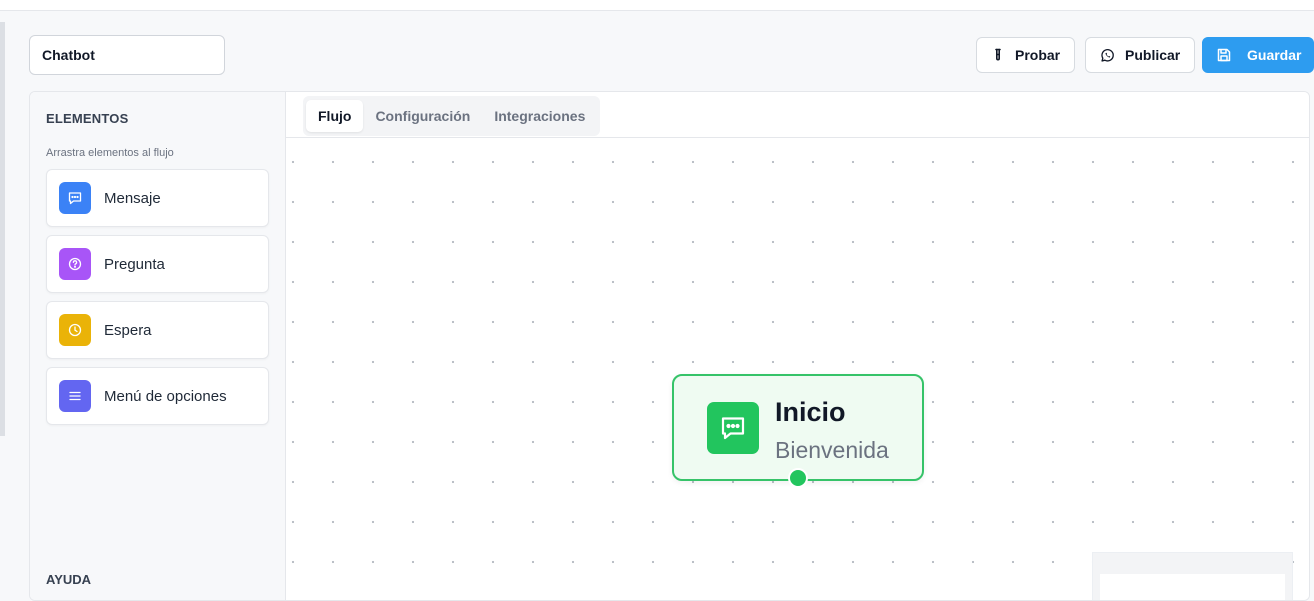 This screenshot has height=601, width=1314. Describe the element at coordinates (733, 428) in the screenshot. I see `chat-icon` at that location.